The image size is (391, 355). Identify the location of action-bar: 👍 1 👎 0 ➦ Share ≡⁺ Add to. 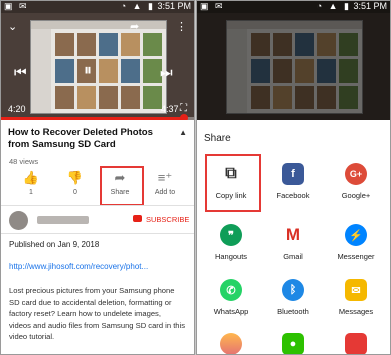
(97, 187).